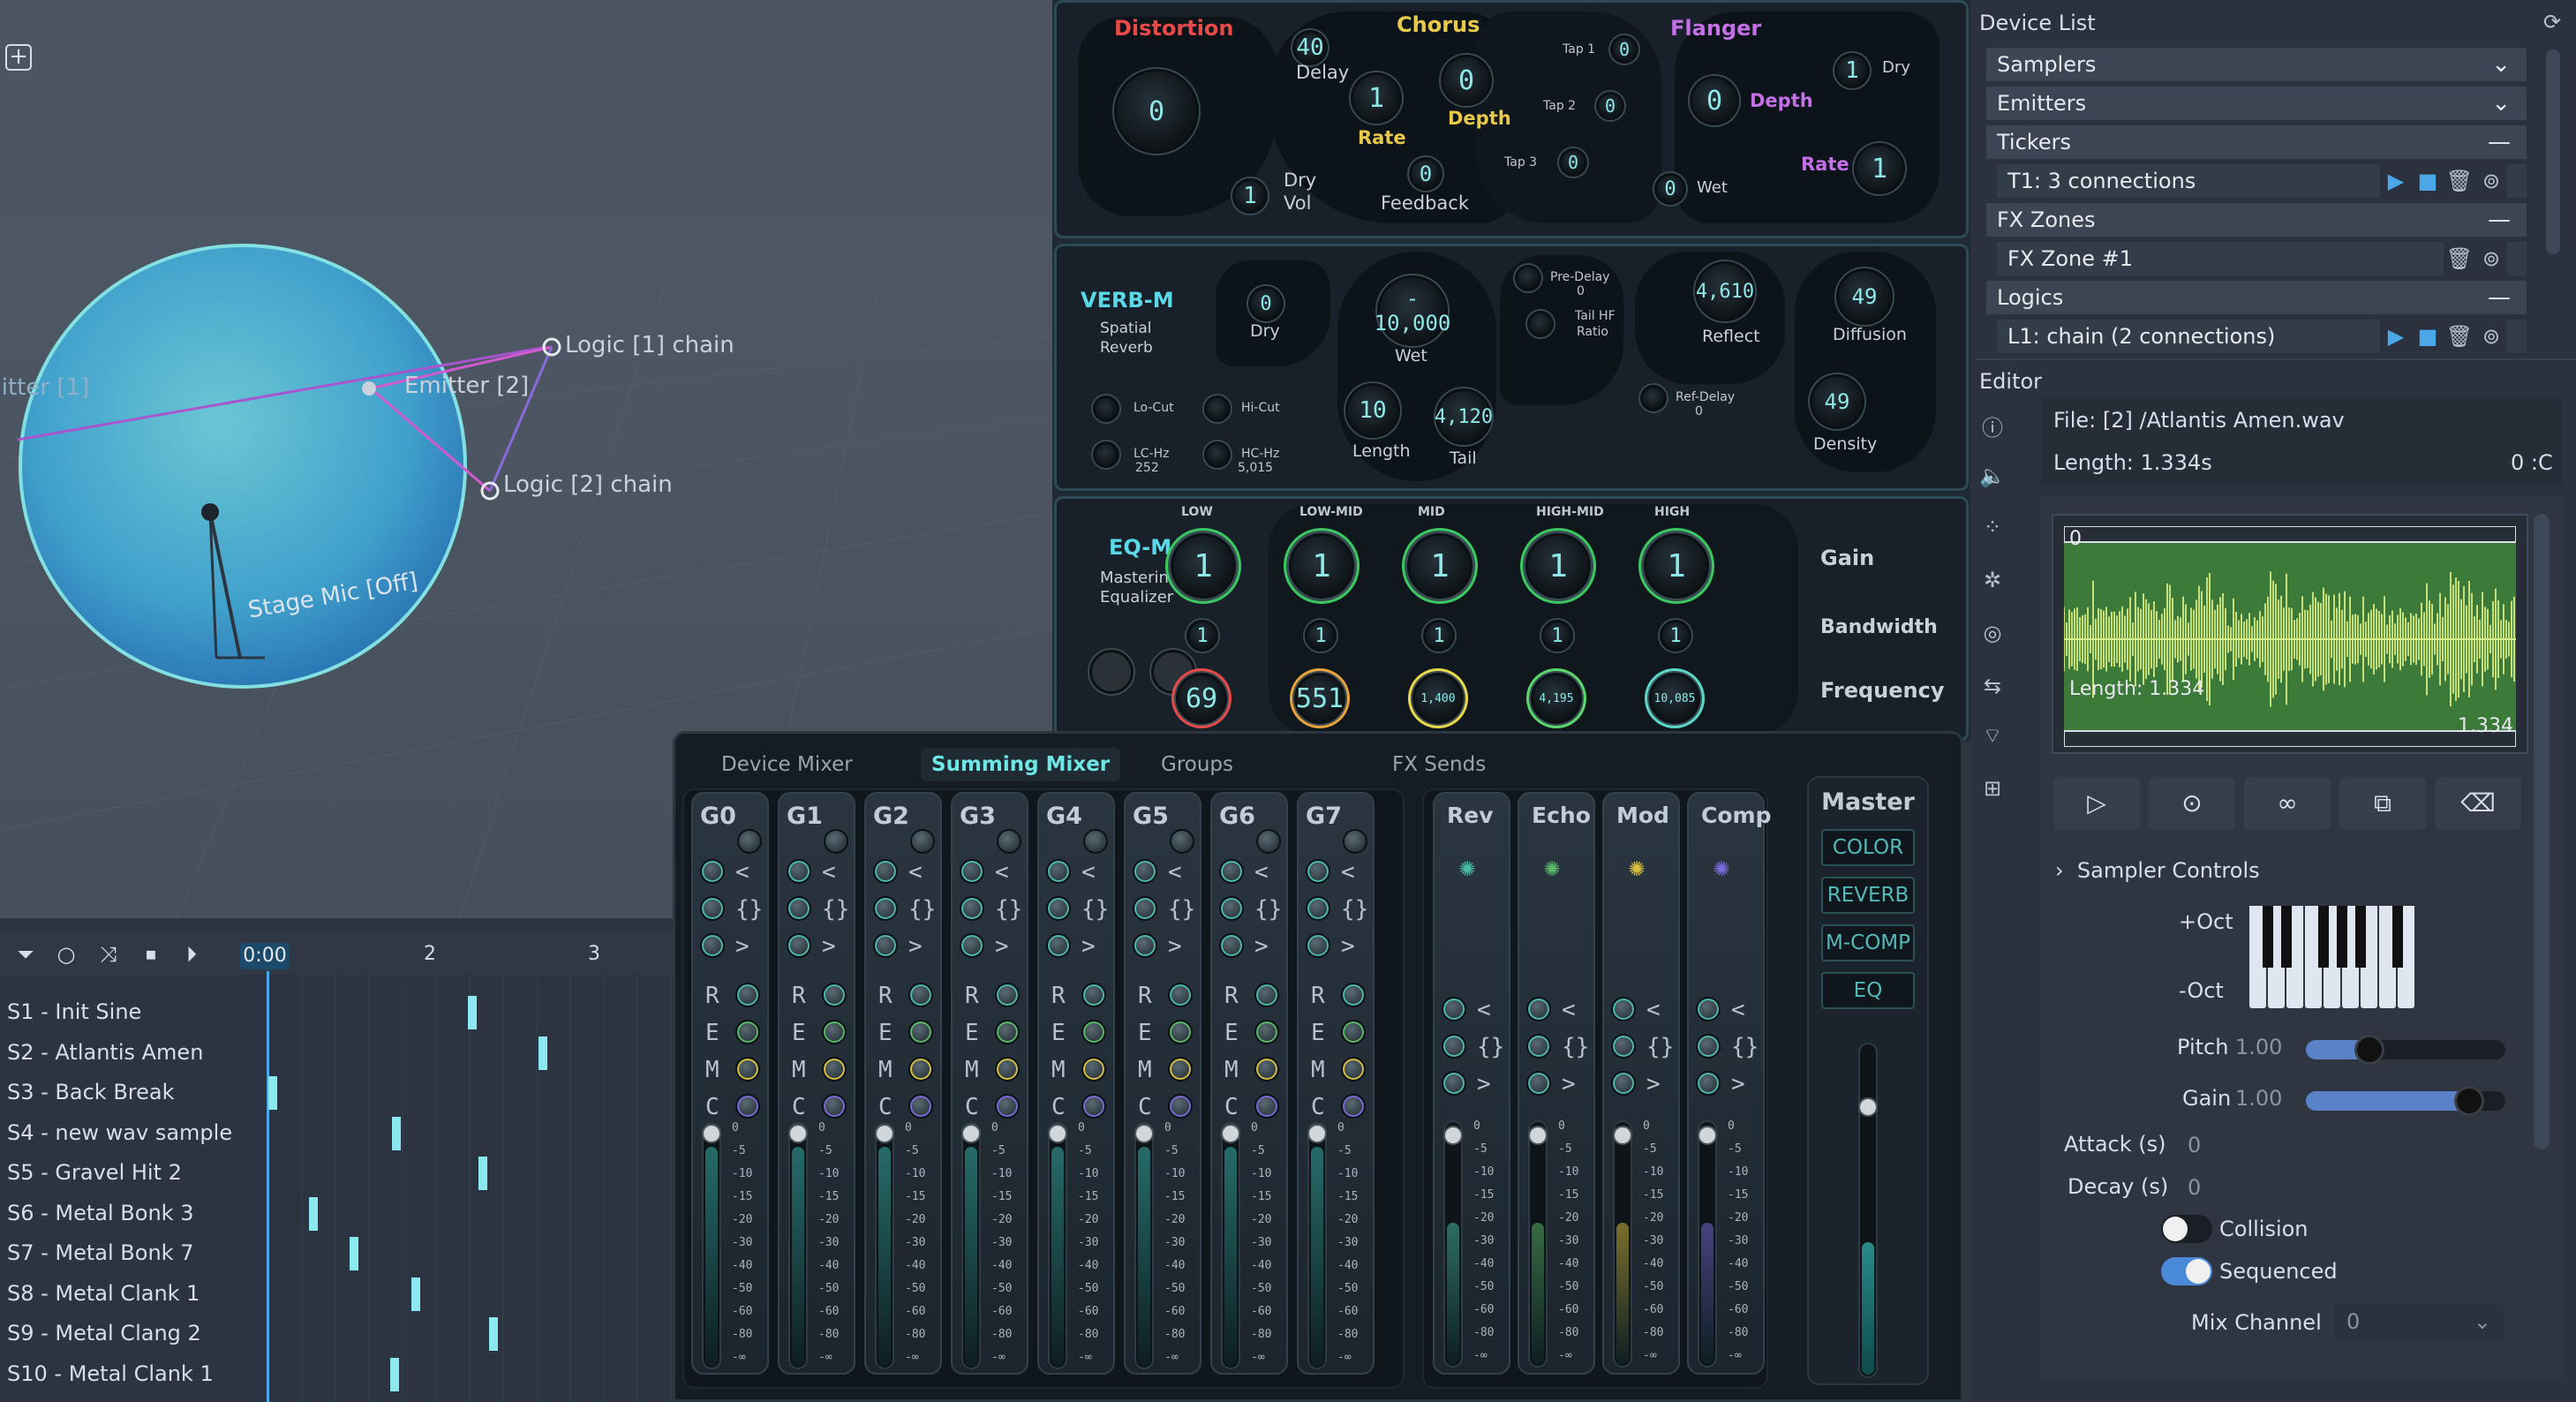  Describe the element at coordinates (471, 1189) in the screenshot. I see `timeline-grid` at that location.